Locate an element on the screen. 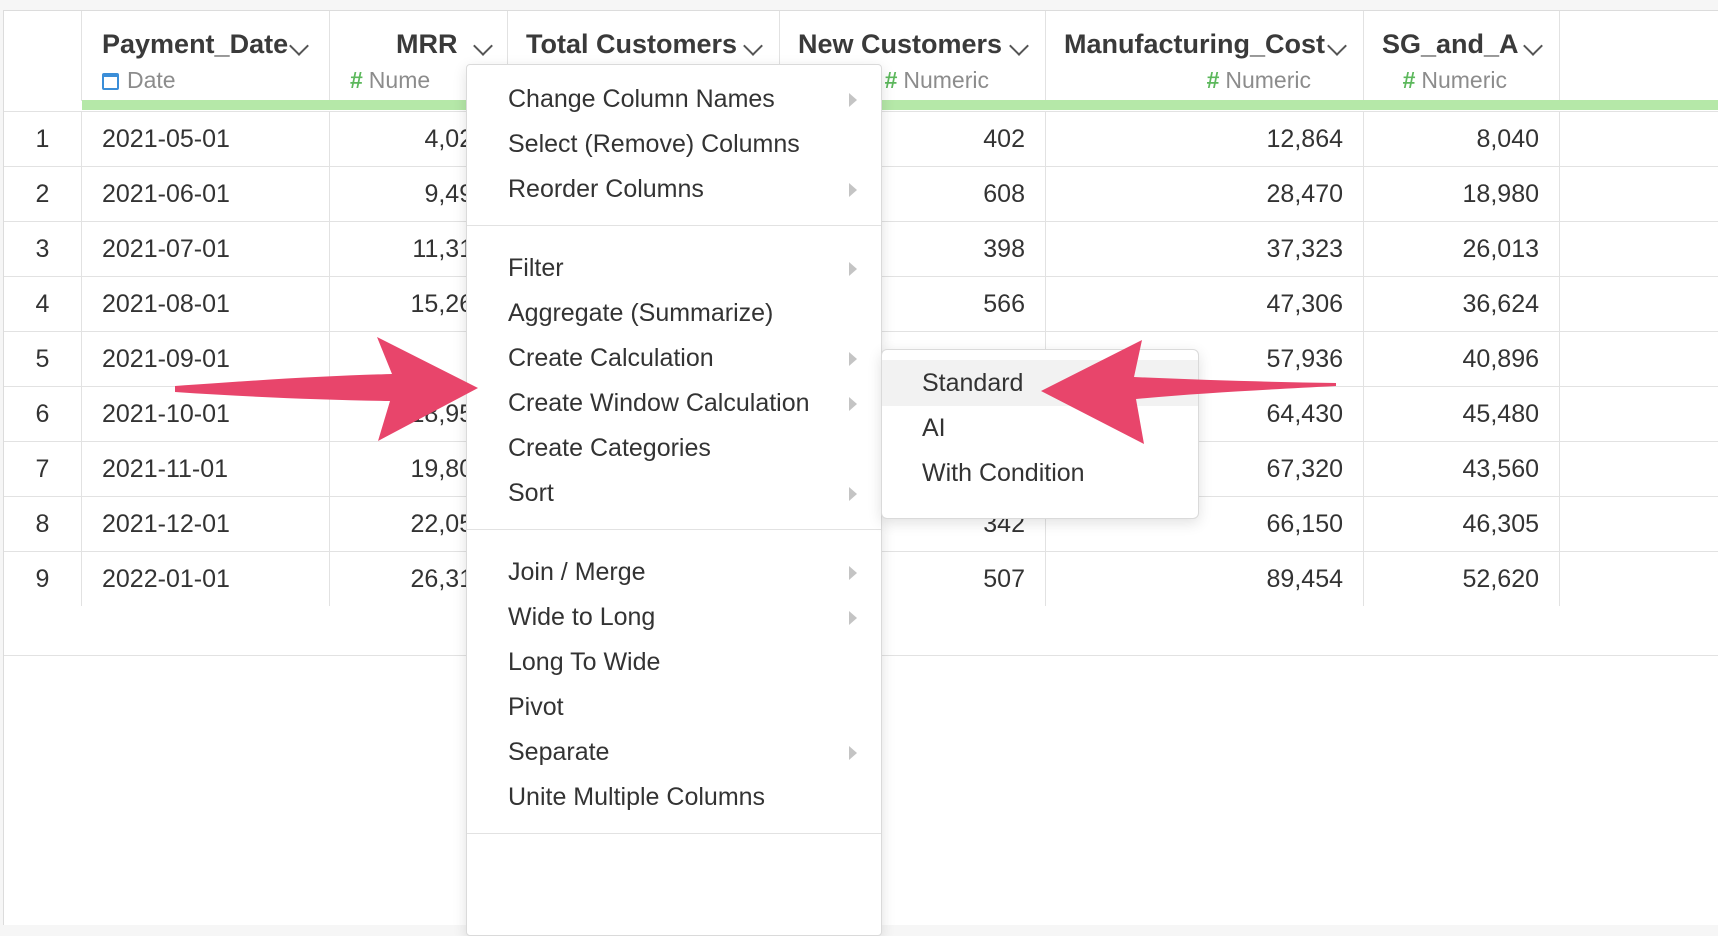  submenu-item-standard: Standard is located at coordinates (1040, 383).